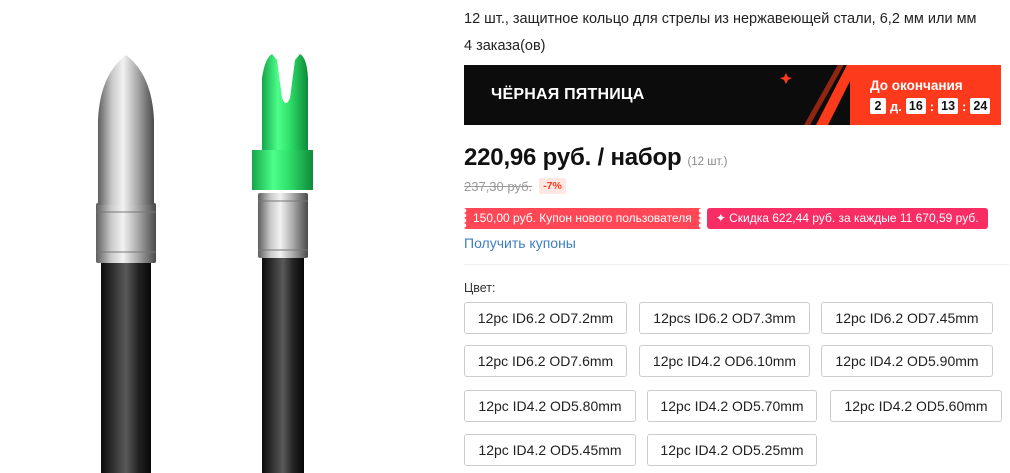 This screenshot has width=1010, height=473. I want to click on price-row: 220,96 руб. / набор (12 шт.), so click(596, 158).